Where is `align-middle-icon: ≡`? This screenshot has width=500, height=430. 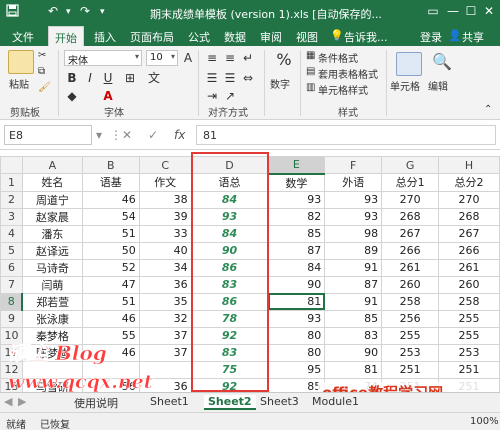
align-middle-icon: ≡ is located at coordinates (230, 58).